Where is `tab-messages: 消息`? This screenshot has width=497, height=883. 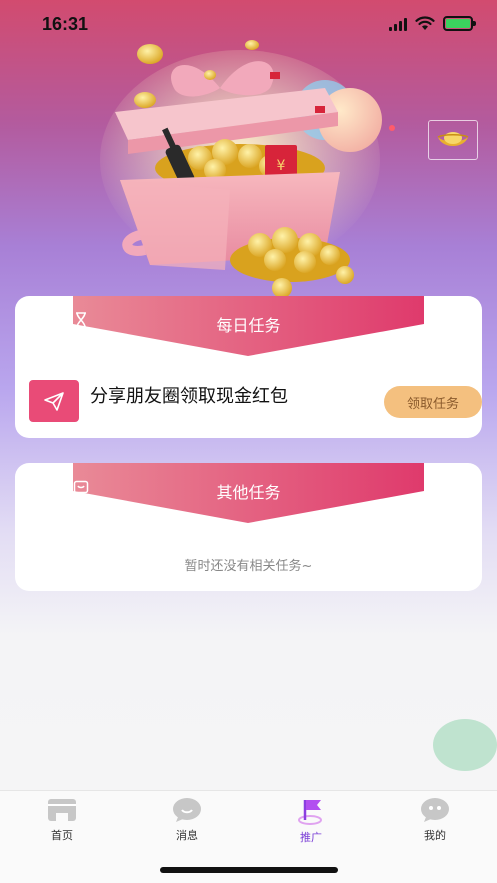 tab-messages: 消息 is located at coordinates (187, 820).